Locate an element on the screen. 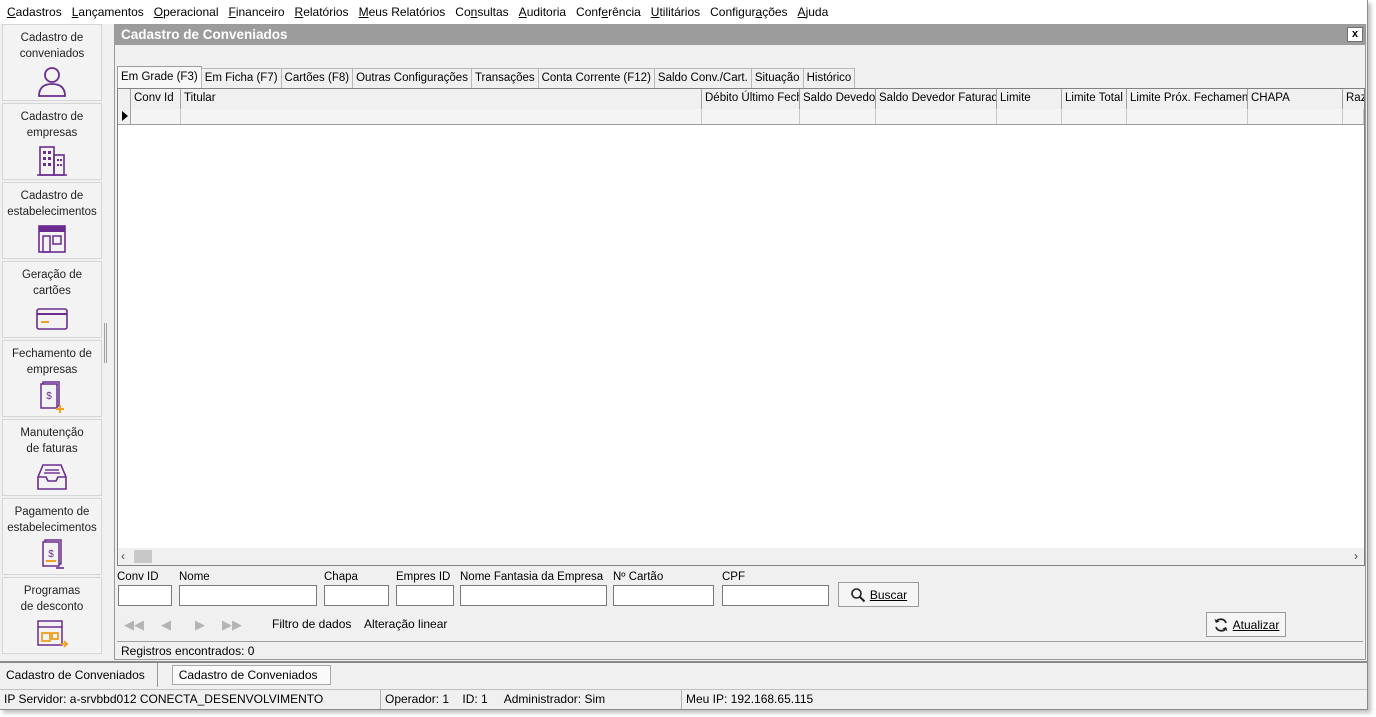 The width and height of the screenshot is (1376, 717). chapa-input is located at coordinates (356, 595).